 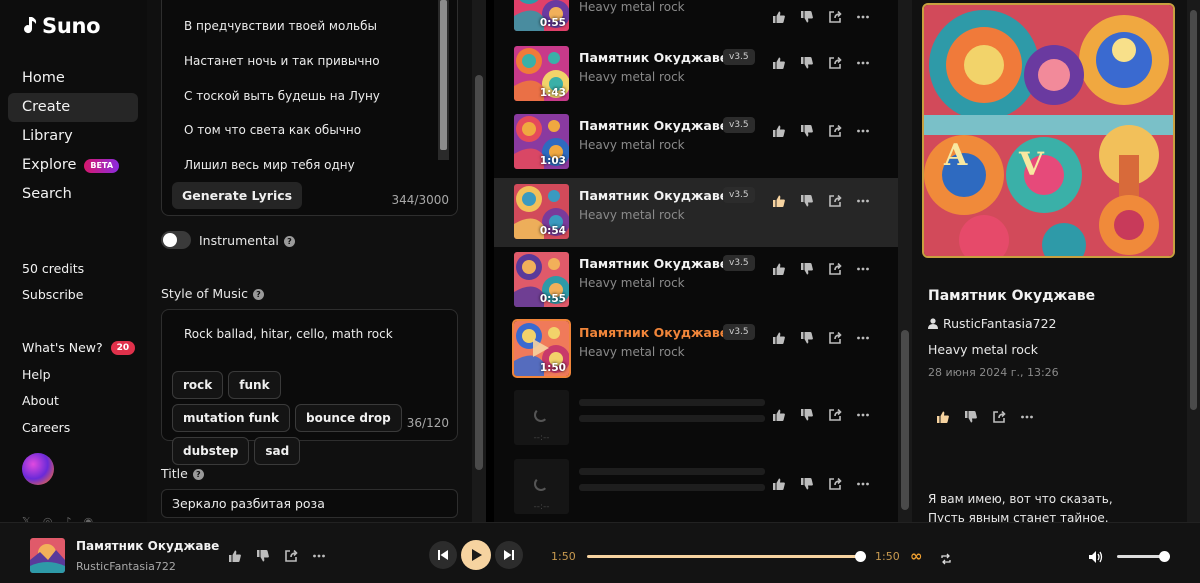 I want to click on generate-lyrics-button: Generate Lyrics, so click(x=237, y=195).